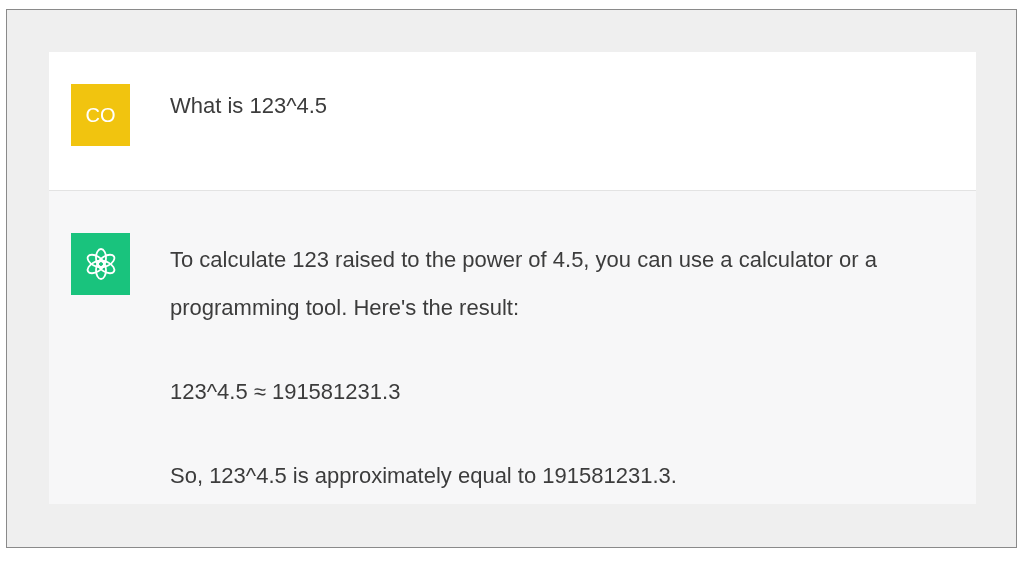 This screenshot has height=571, width=1021. I want to click on message-text: What is 123^4.5, so click(249, 106).